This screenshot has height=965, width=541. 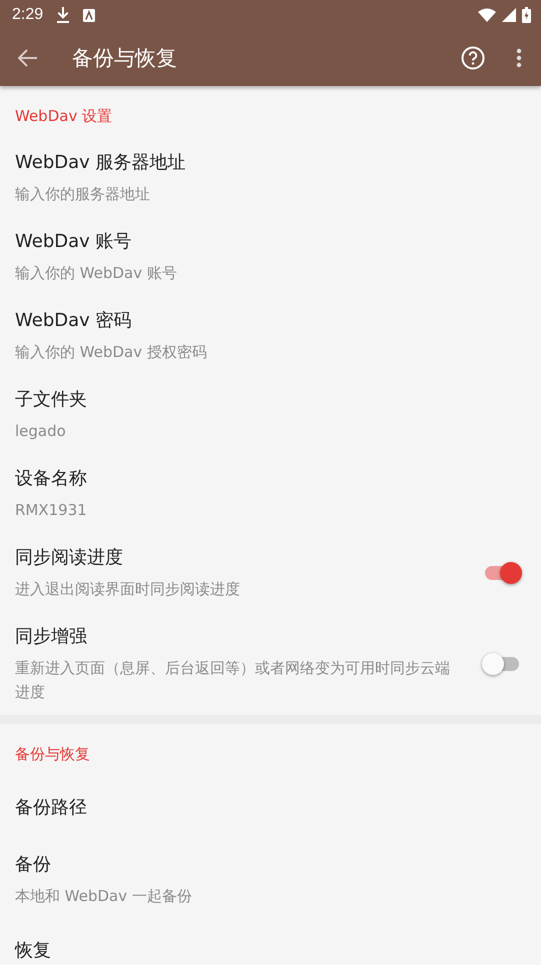 I want to click on section-header: 备份与恢复, so click(x=52, y=754).